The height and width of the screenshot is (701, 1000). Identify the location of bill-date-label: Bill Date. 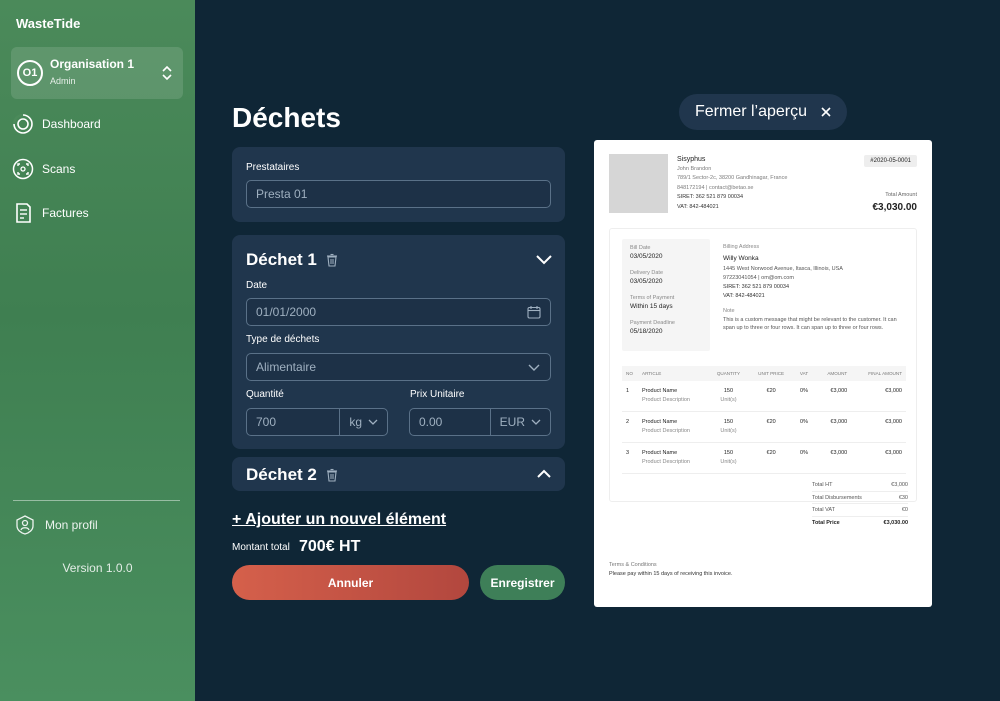
(640, 248).